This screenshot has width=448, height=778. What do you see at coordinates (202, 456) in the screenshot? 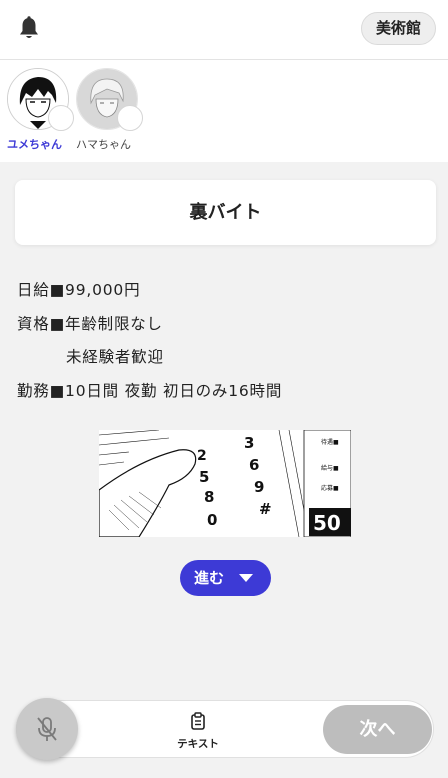
I see `svg-text: 2` at bounding box center [202, 456].